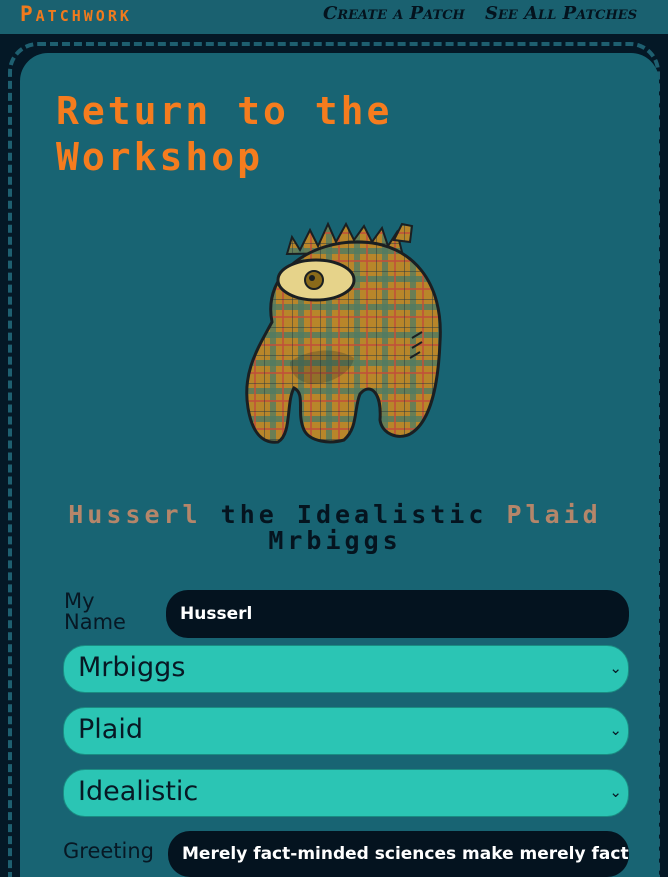 The image size is (668, 877). I want to click on pattern-select: Plaid ⌄, so click(346, 731).